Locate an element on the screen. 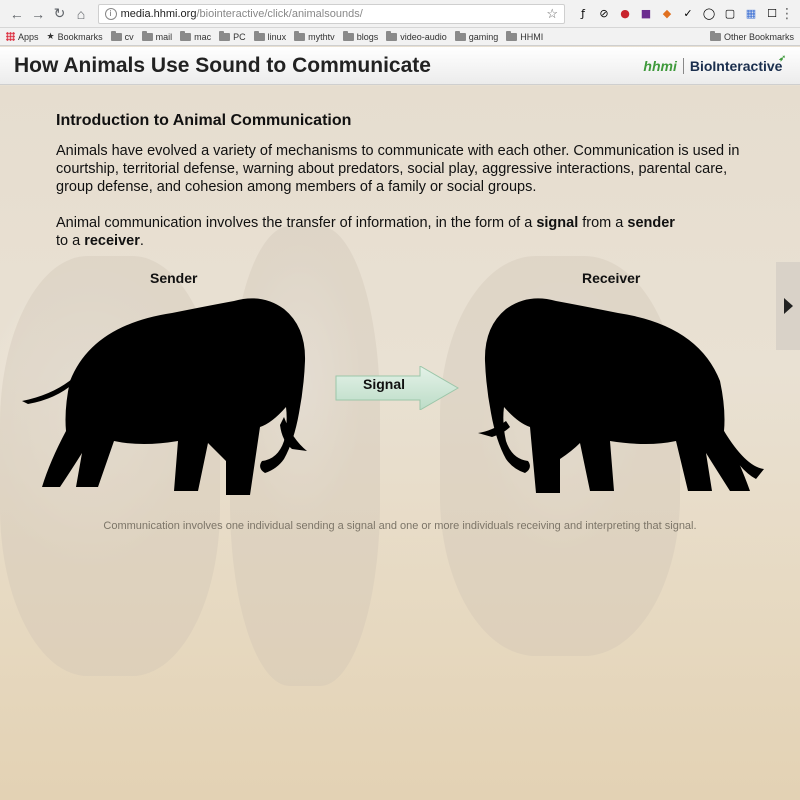 The width and height of the screenshot is (800, 800). brand-hhmi: hhmi is located at coordinates (660, 65).